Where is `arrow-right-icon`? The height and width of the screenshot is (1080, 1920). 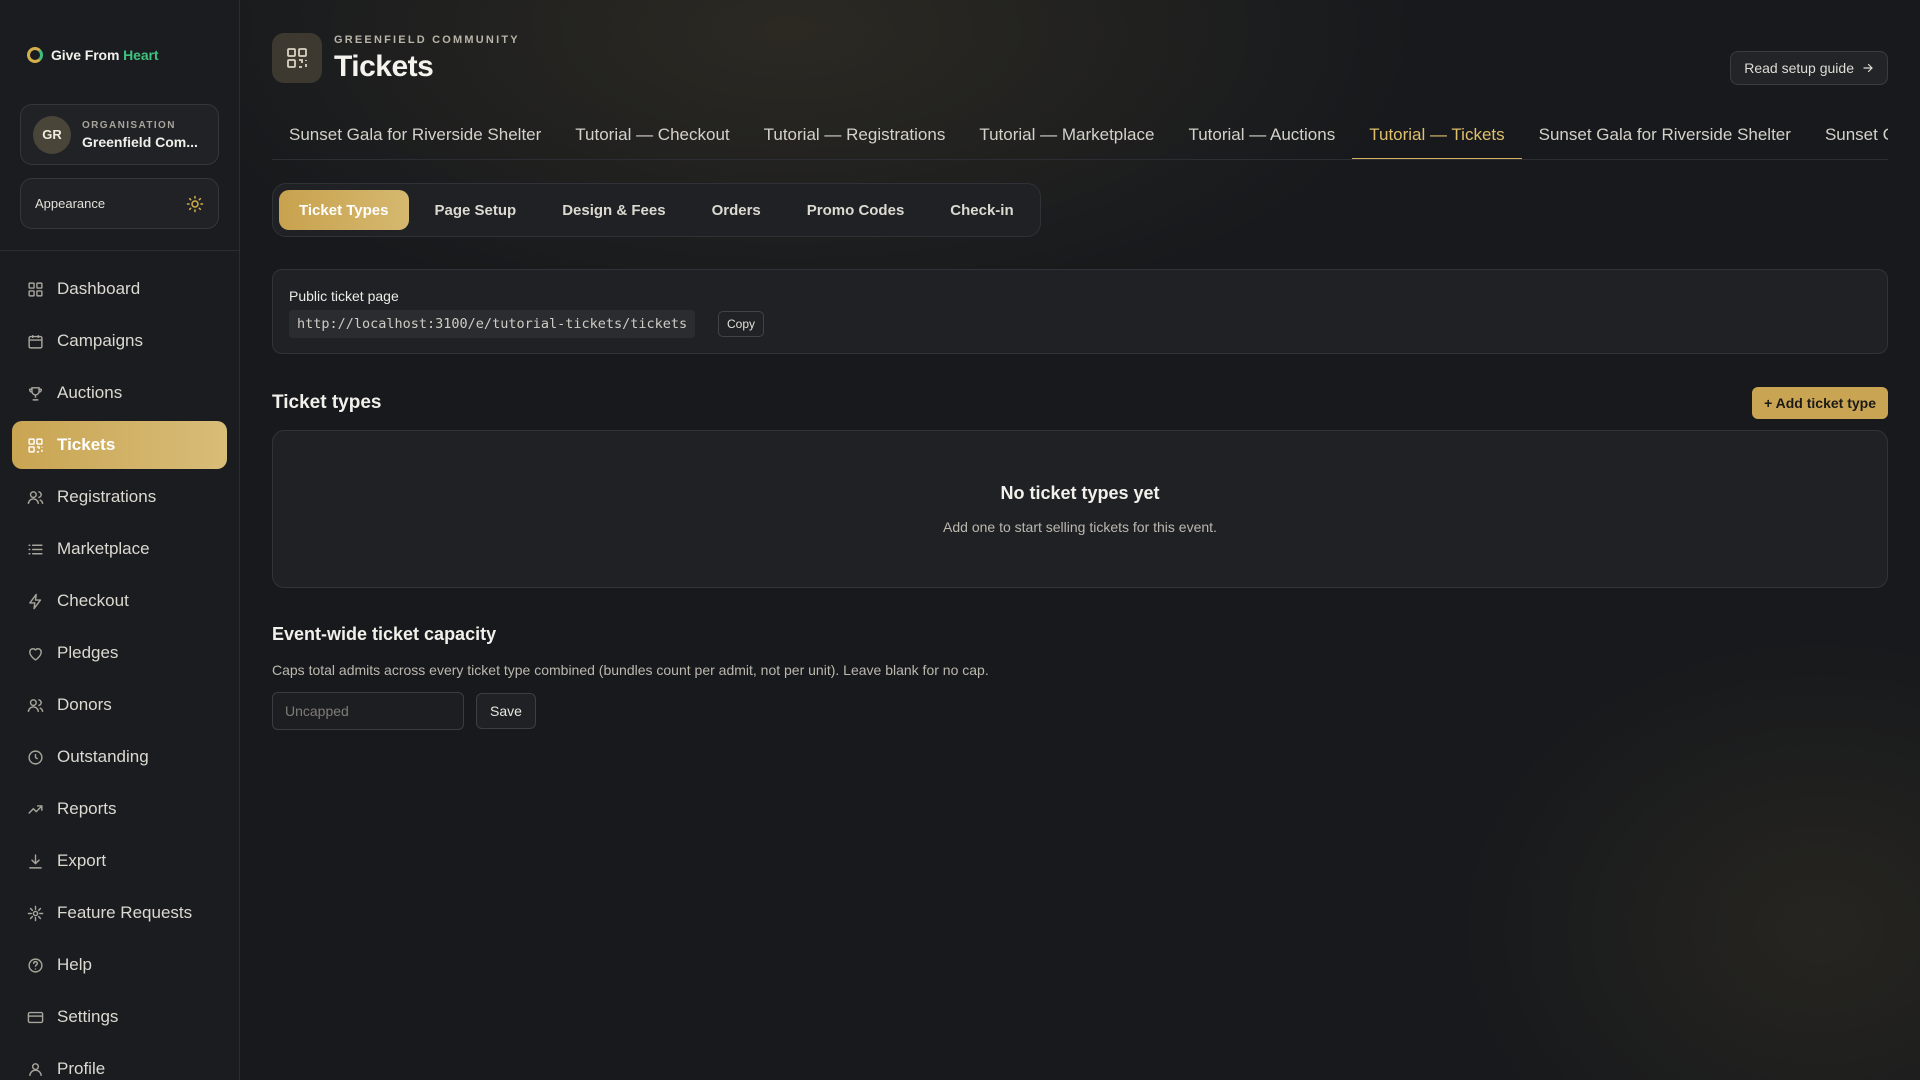
arrow-right-icon is located at coordinates (1868, 68).